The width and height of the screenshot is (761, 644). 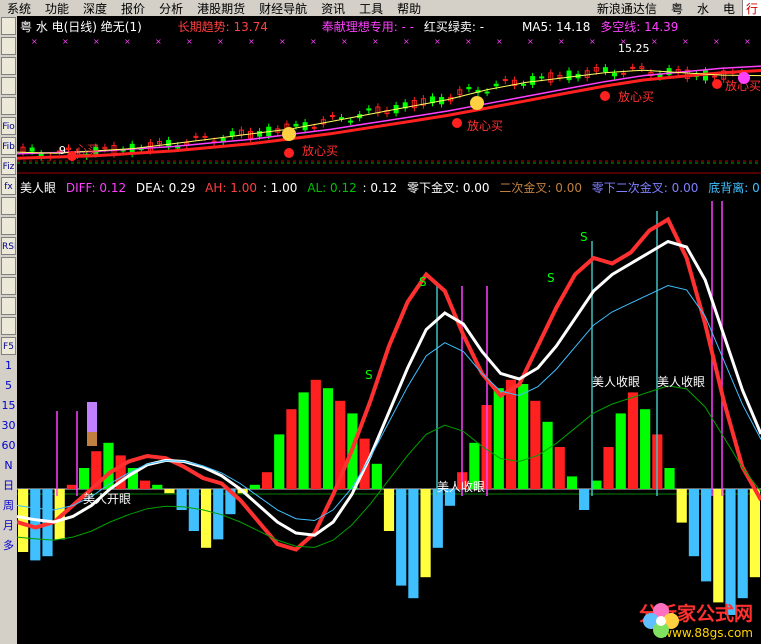 I want to click on l3-value: 0.00, so click(x=685, y=188).